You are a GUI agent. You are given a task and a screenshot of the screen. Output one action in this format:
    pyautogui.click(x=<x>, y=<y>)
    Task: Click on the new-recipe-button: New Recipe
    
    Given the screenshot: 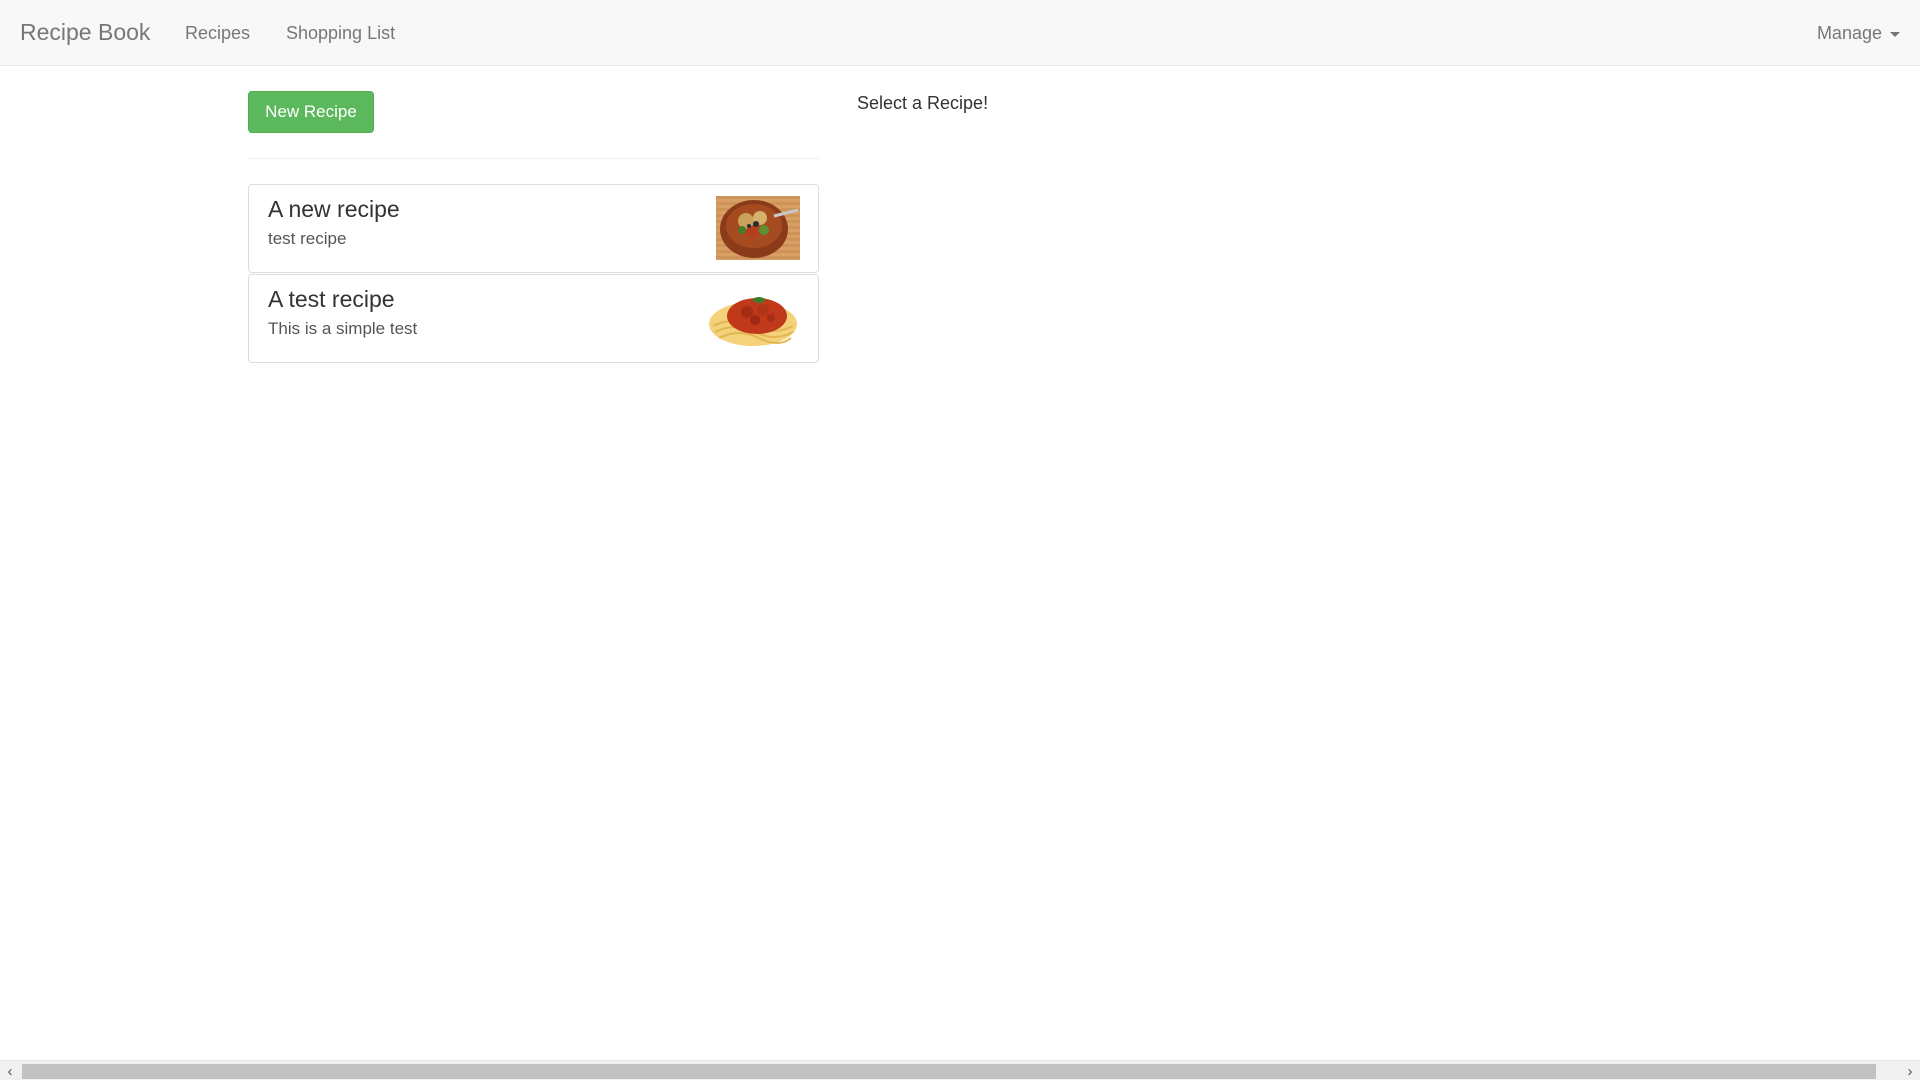 What is the action you would take?
    pyautogui.click(x=311, y=112)
    